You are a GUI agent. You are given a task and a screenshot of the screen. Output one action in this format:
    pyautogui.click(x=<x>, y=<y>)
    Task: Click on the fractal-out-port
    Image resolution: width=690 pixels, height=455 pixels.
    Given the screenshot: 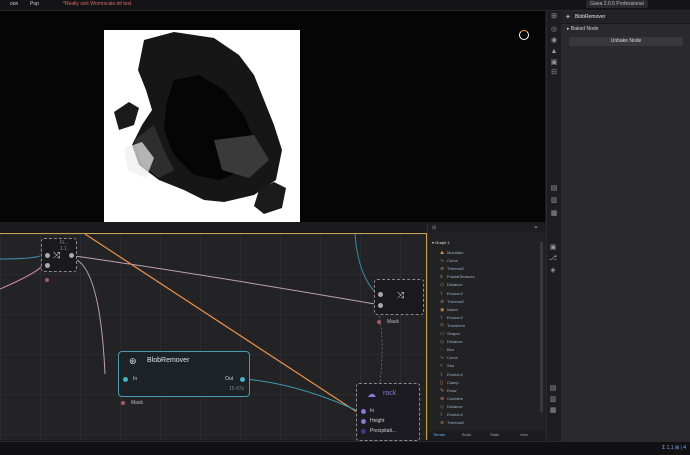 What is the action you would take?
    pyautogui.click(x=71, y=255)
    